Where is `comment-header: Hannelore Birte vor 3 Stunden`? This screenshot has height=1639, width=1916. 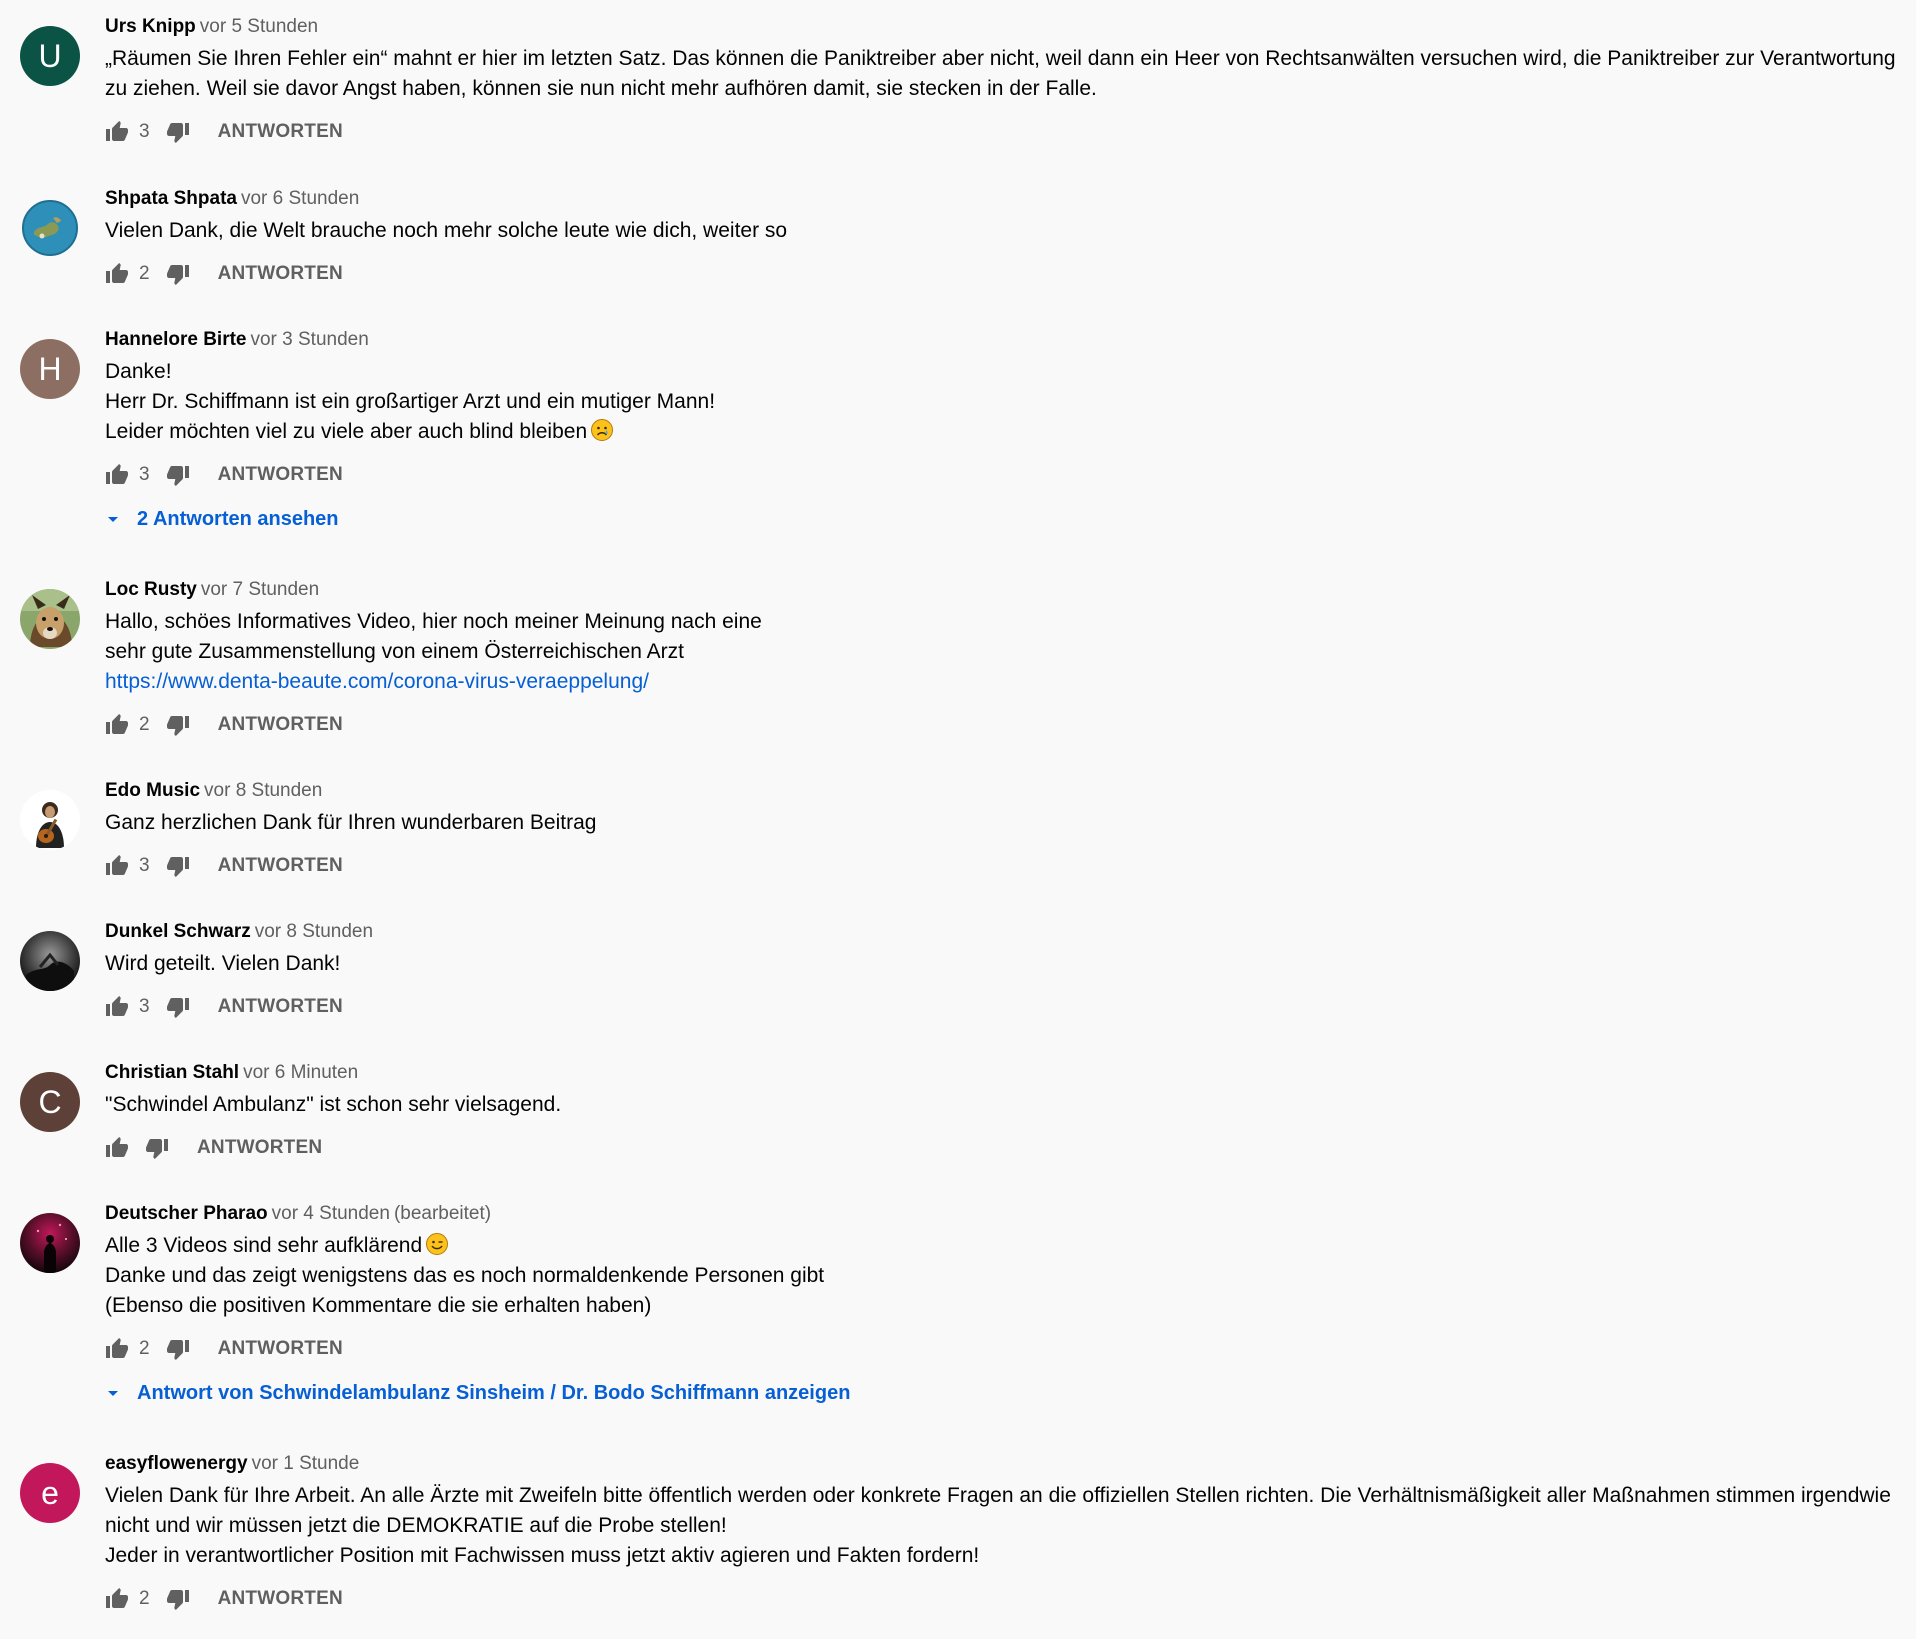
comment-header: Hannelore Birte vor 3 Stunden is located at coordinates (1001, 340).